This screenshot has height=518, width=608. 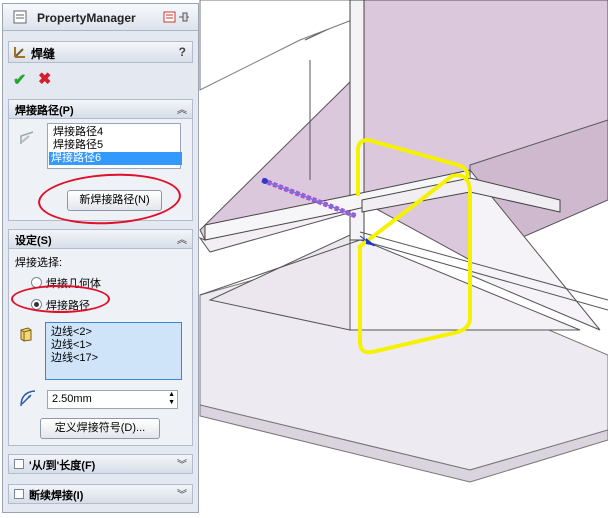 I want to click on bead-size-input: 2.50mm ▲ ▼, so click(x=112, y=399).